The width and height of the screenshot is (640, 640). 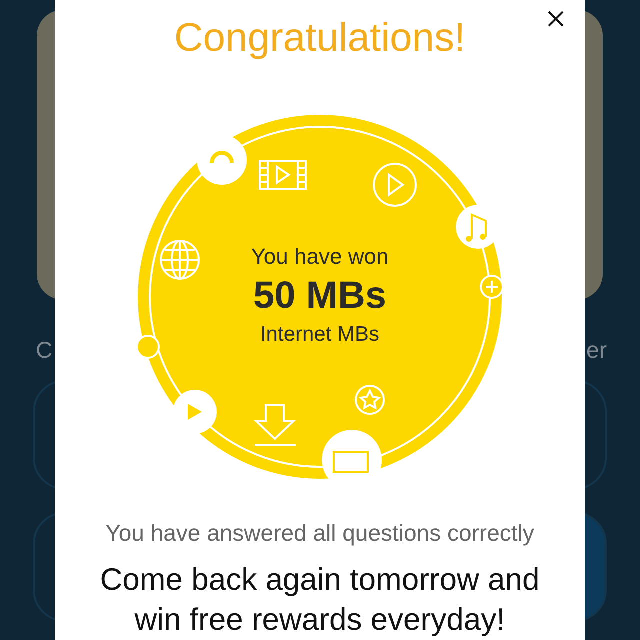 What do you see at coordinates (283, 175) in the screenshot?
I see `film-icon` at bounding box center [283, 175].